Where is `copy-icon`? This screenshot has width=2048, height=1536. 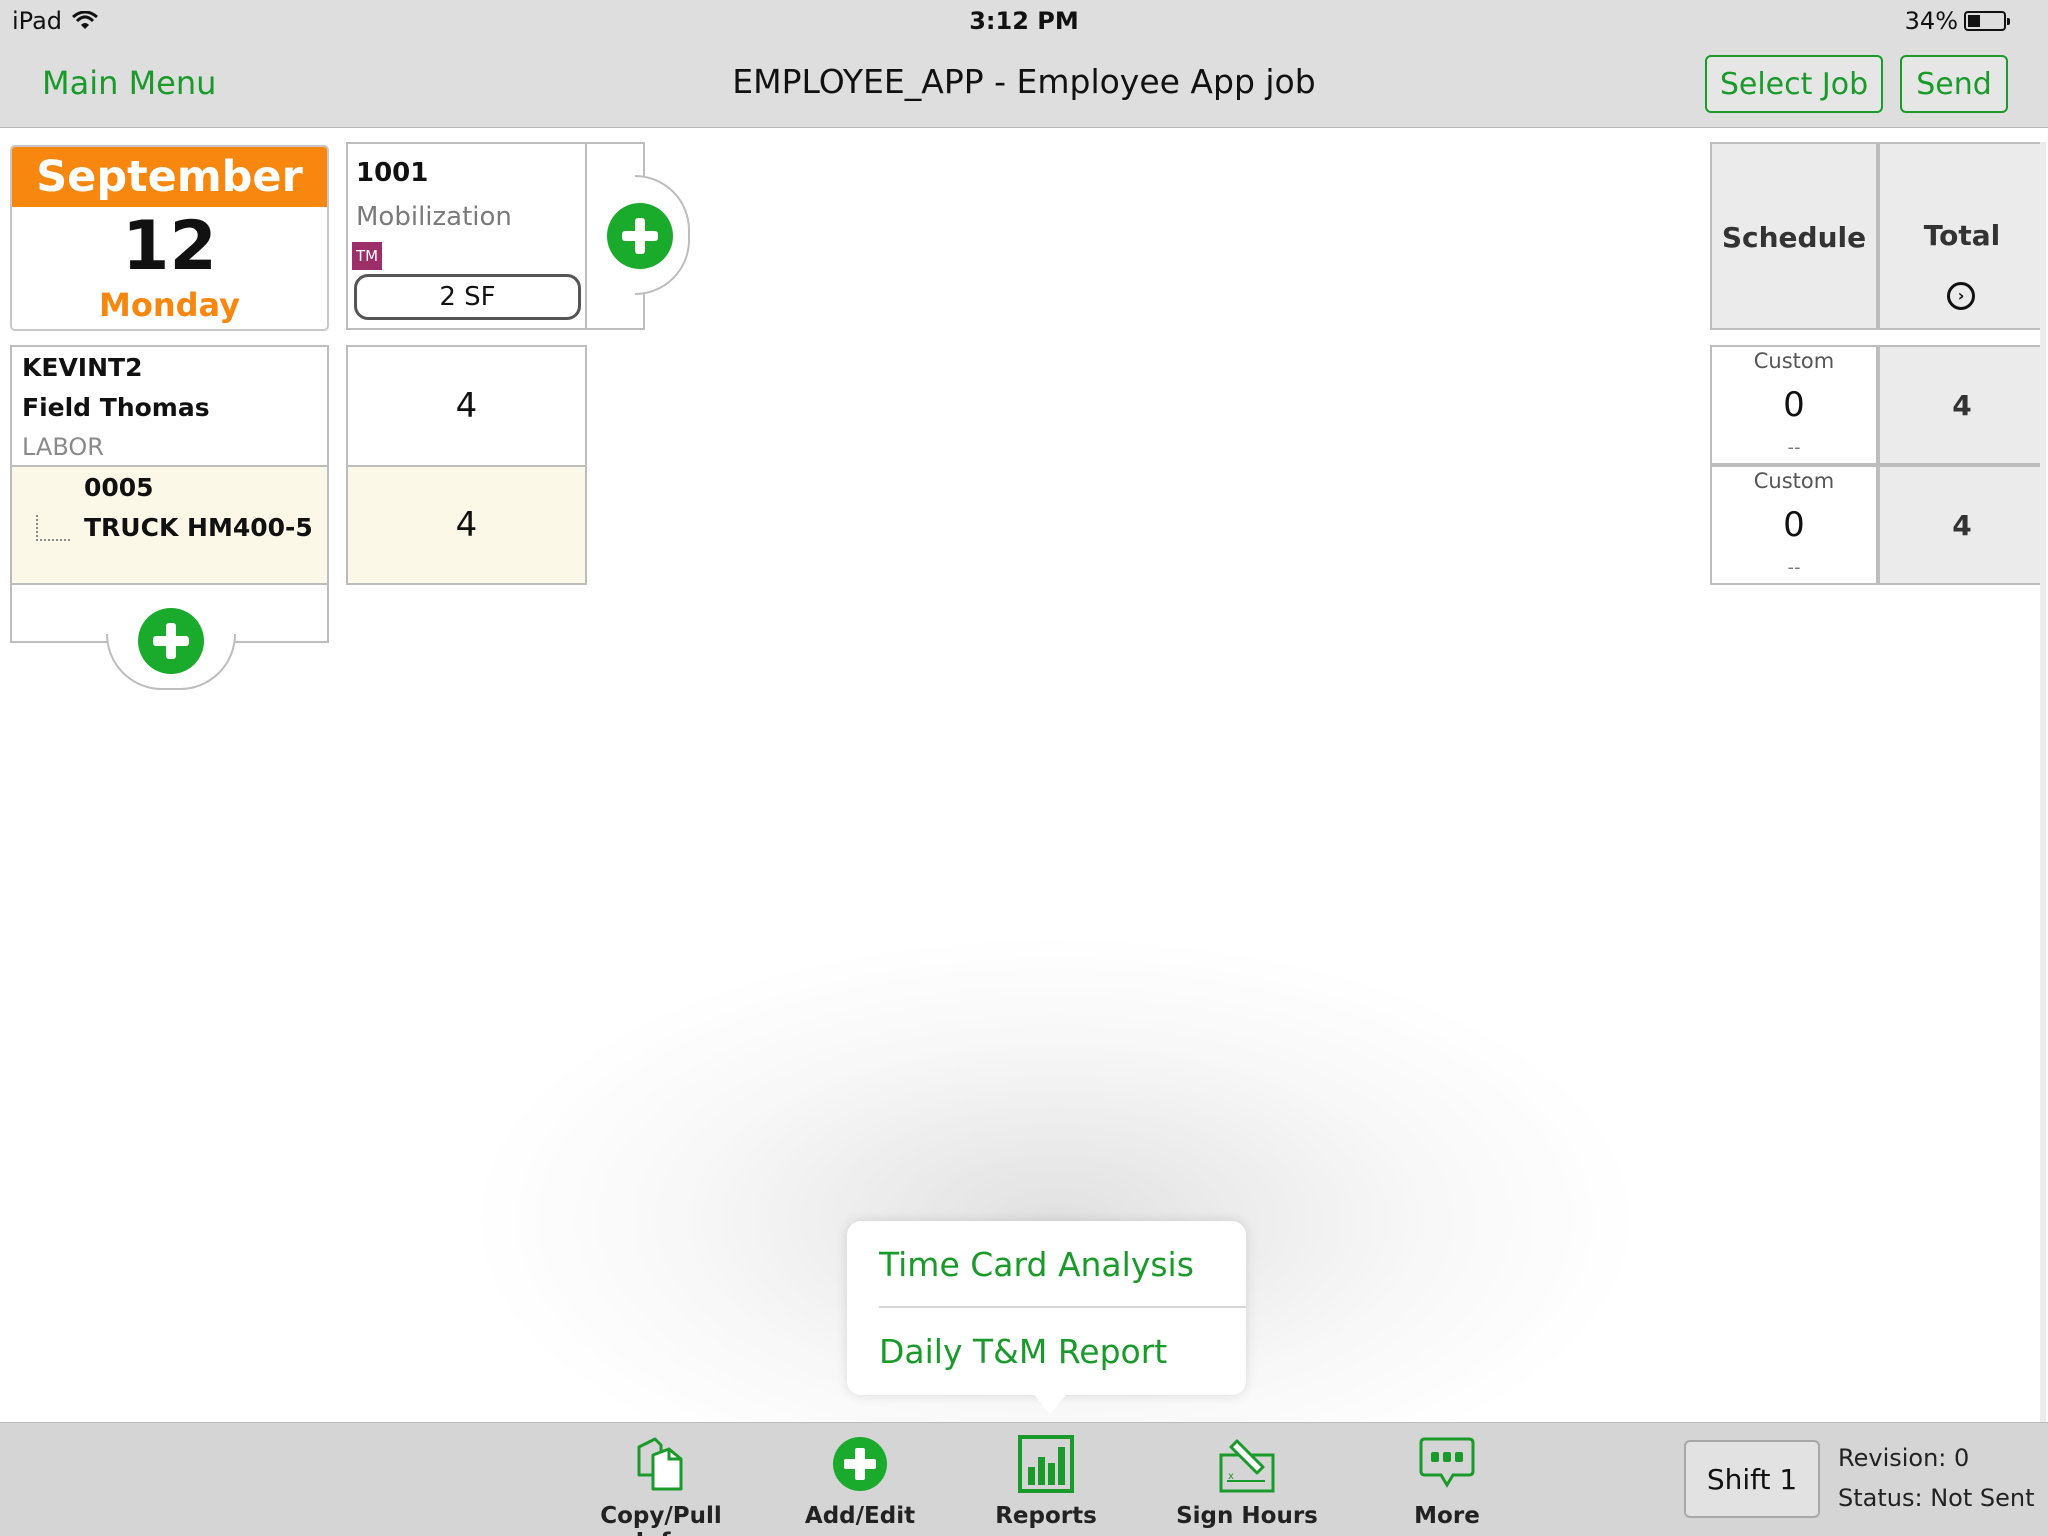
copy-icon is located at coordinates (660, 1464).